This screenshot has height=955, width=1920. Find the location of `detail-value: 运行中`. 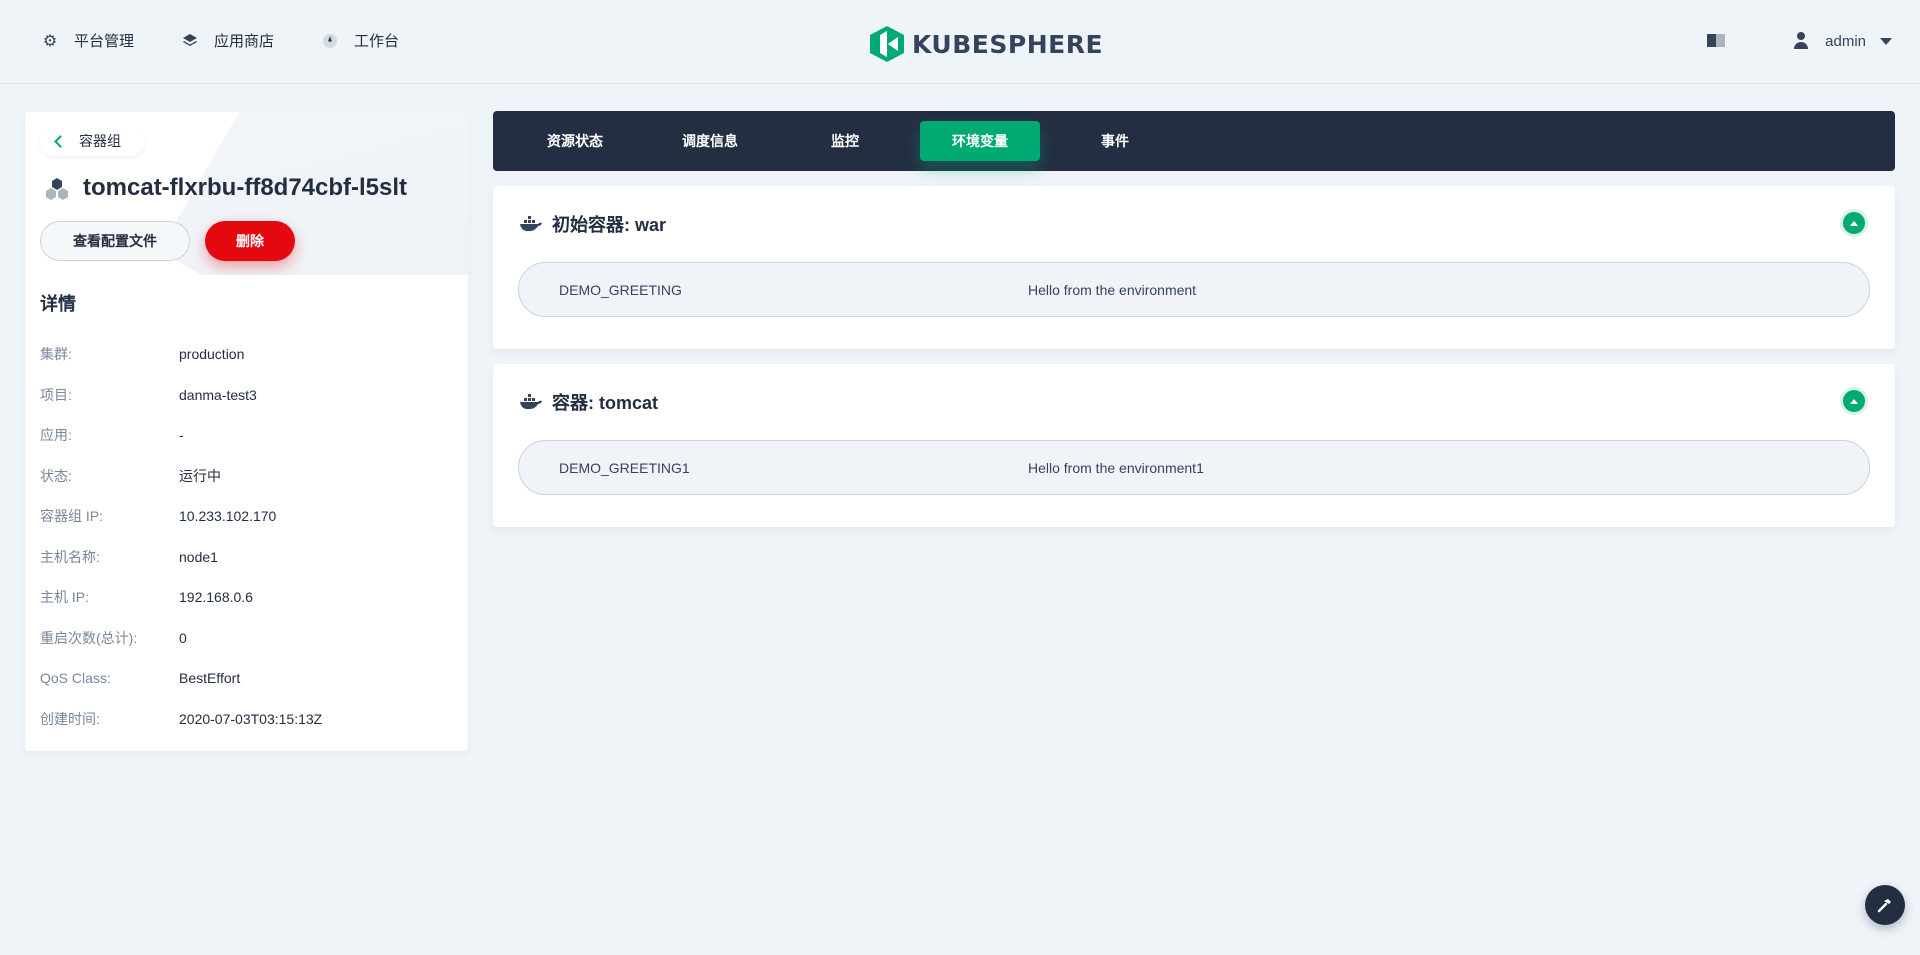

detail-value: 运行中 is located at coordinates (200, 475).